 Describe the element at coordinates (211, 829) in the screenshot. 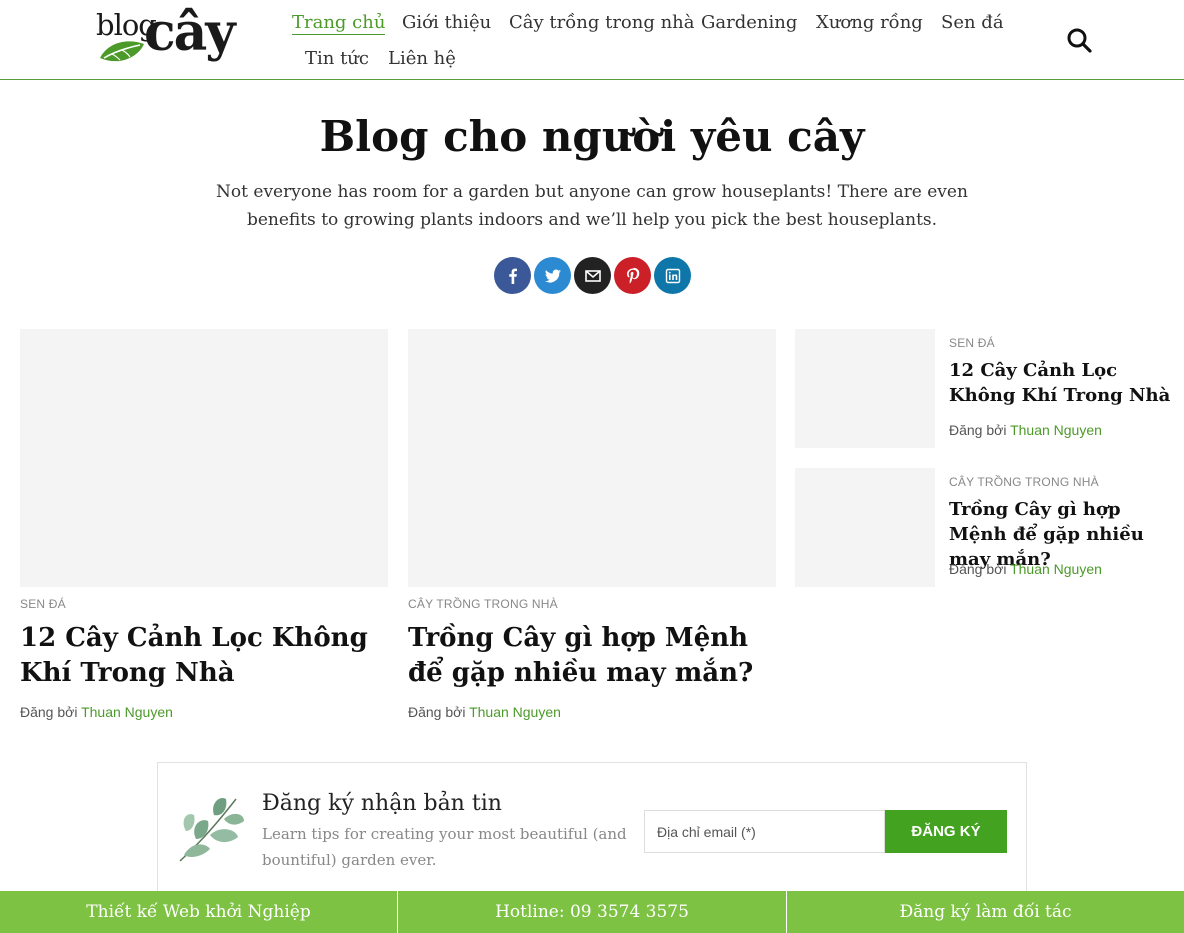

I see `plant-sprig-icon` at that location.